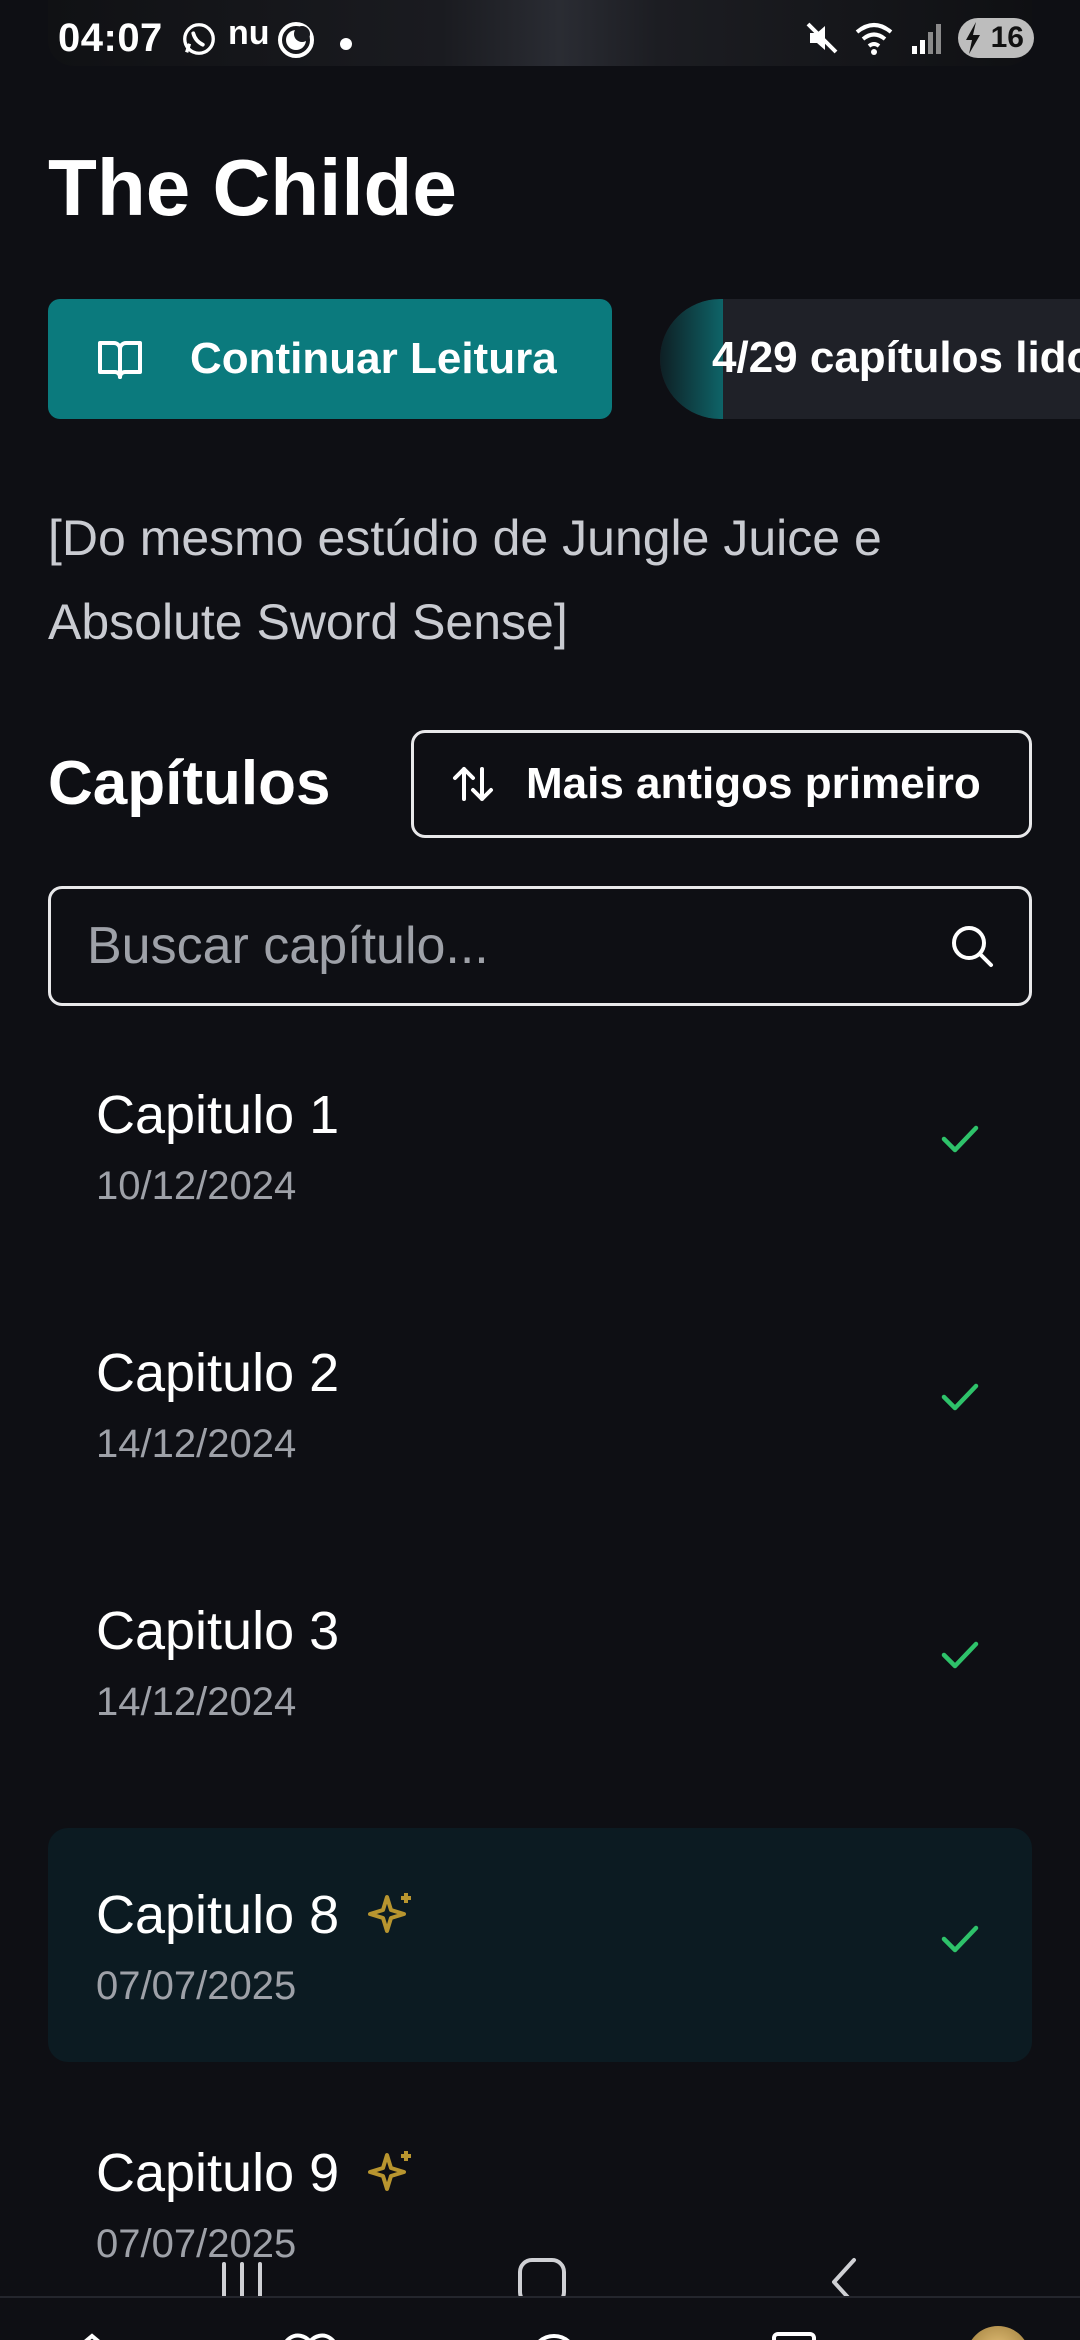 The width and height of the screenshot is (1080, 2340). I want to click on mute-icon, so click(822, 38).